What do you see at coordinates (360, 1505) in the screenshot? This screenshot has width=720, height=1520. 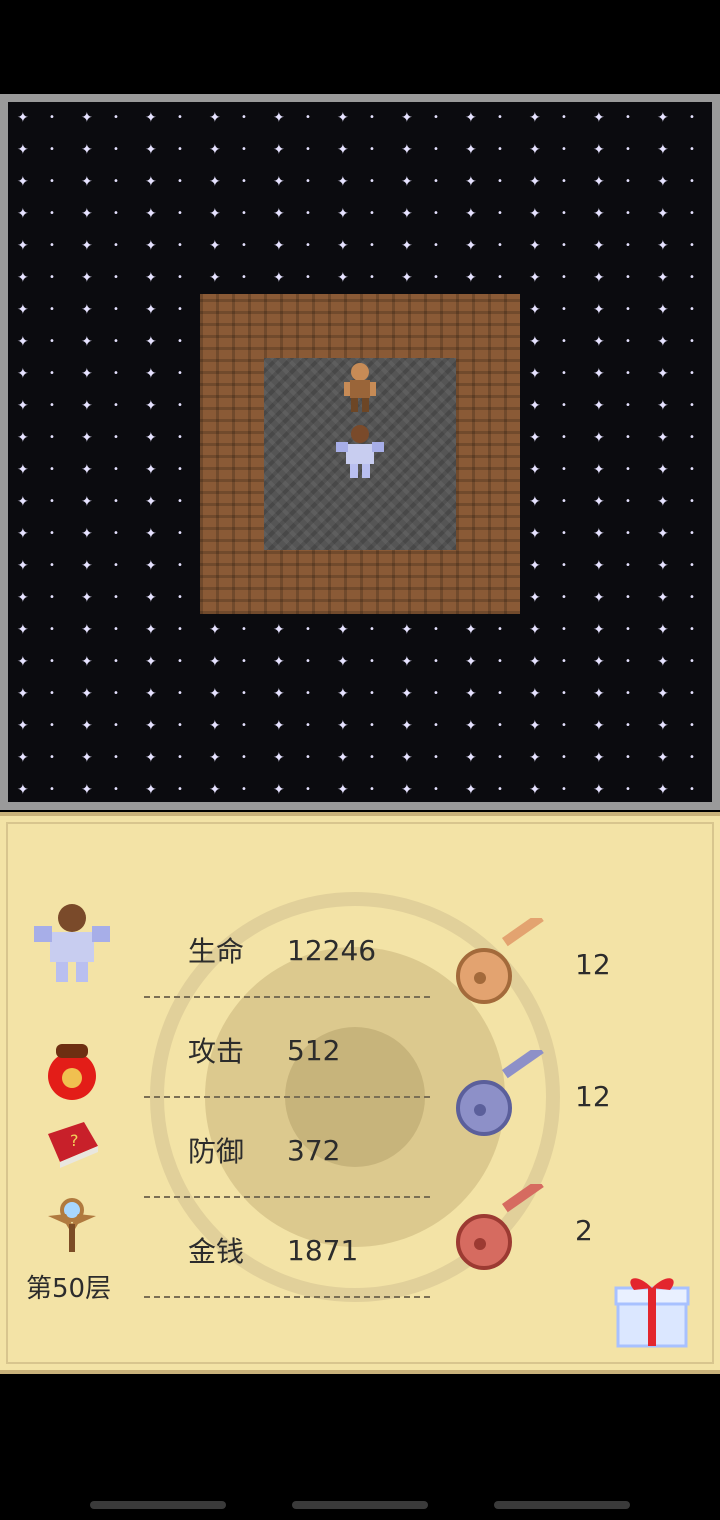 I see `nav-bar-center` at bounding box center [360, 1505].